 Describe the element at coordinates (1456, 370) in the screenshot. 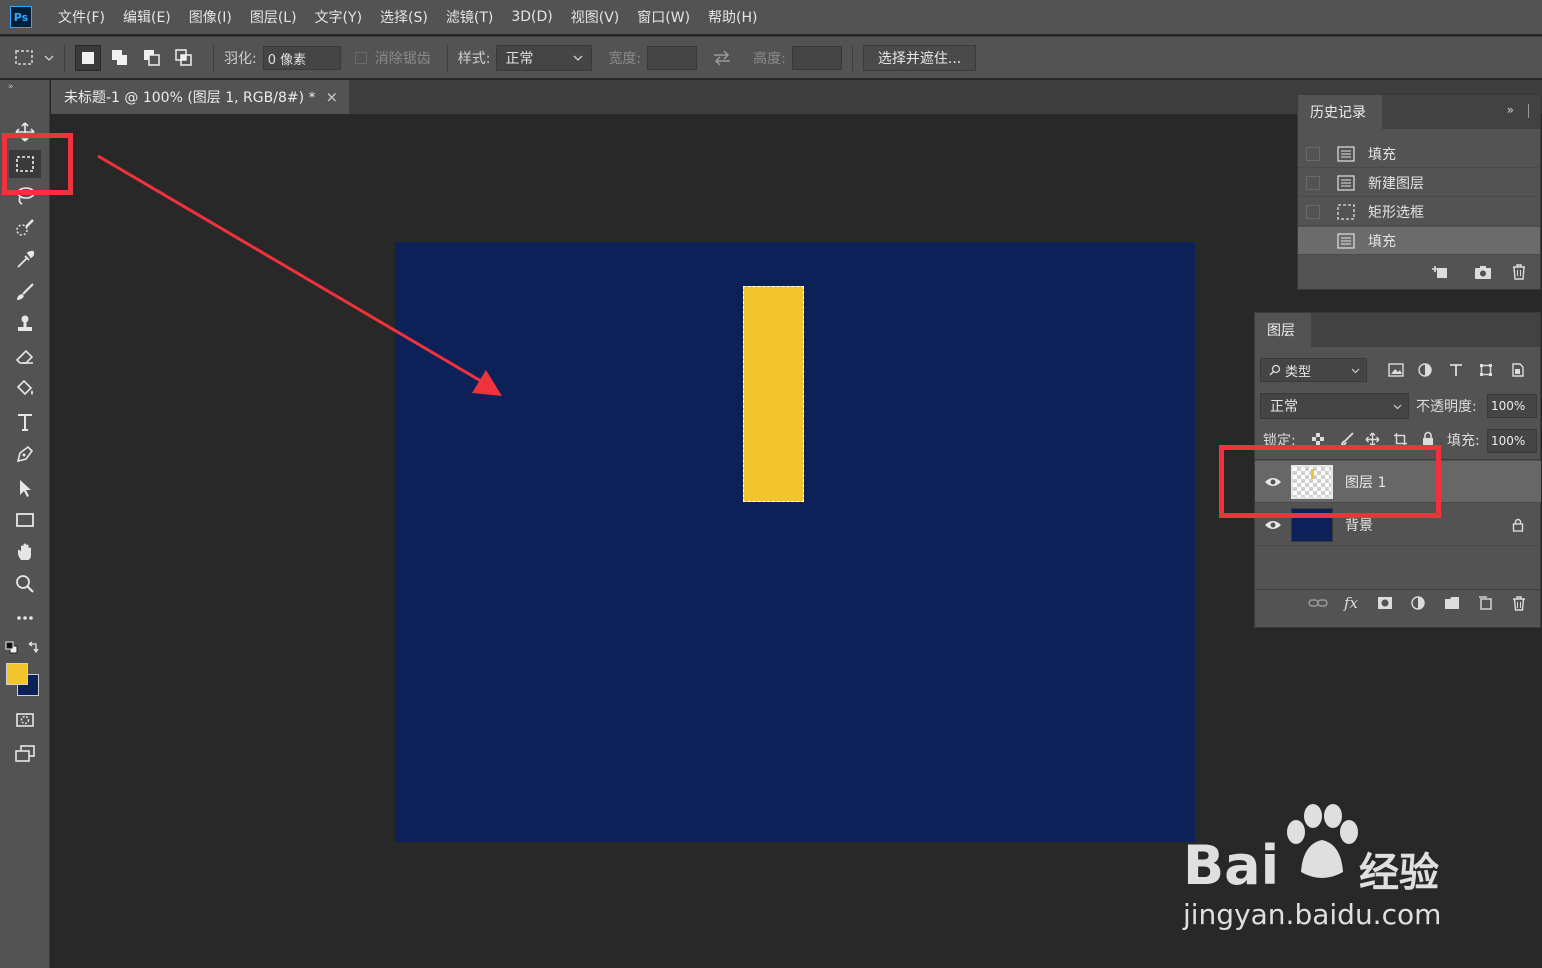

I see `type-filter-icon` at that location.